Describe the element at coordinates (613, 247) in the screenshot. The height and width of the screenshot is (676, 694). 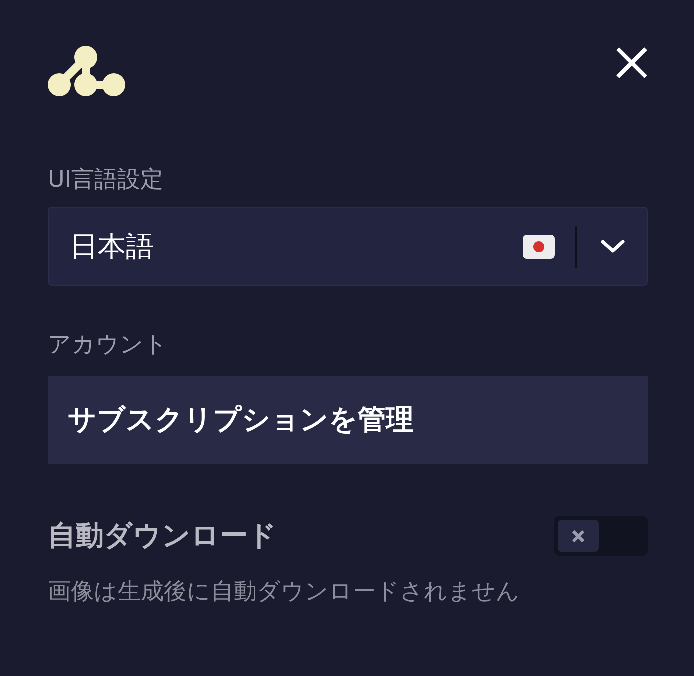
I see `chevron-down-icon` at that location.